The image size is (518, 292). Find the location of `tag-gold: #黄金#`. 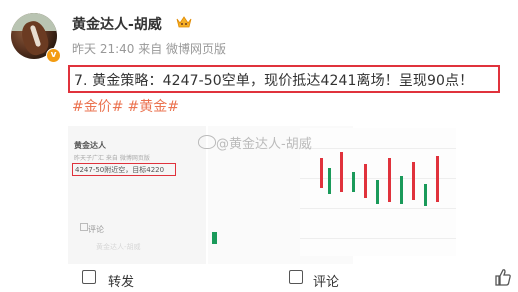

tag-gold: #黄金# is located at coordinates (152, 107).